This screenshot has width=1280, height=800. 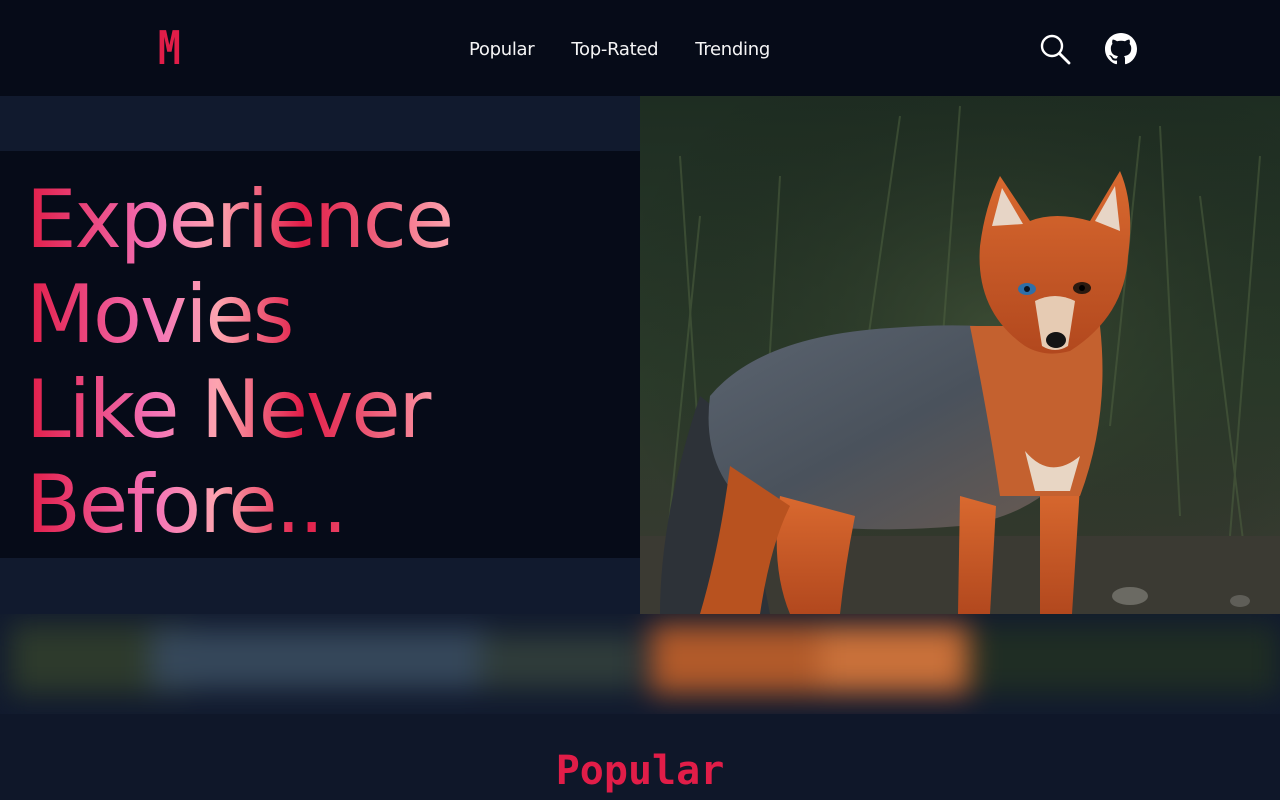 What do you see at coordinates (1121, 49) in the screenshot?
I see `github-icon` at bounding box center [1121, 49].